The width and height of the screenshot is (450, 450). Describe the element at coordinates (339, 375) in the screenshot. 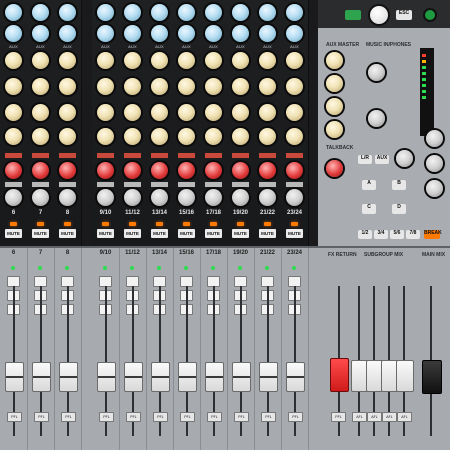

I see `fx-return-fader-knob` at that location.